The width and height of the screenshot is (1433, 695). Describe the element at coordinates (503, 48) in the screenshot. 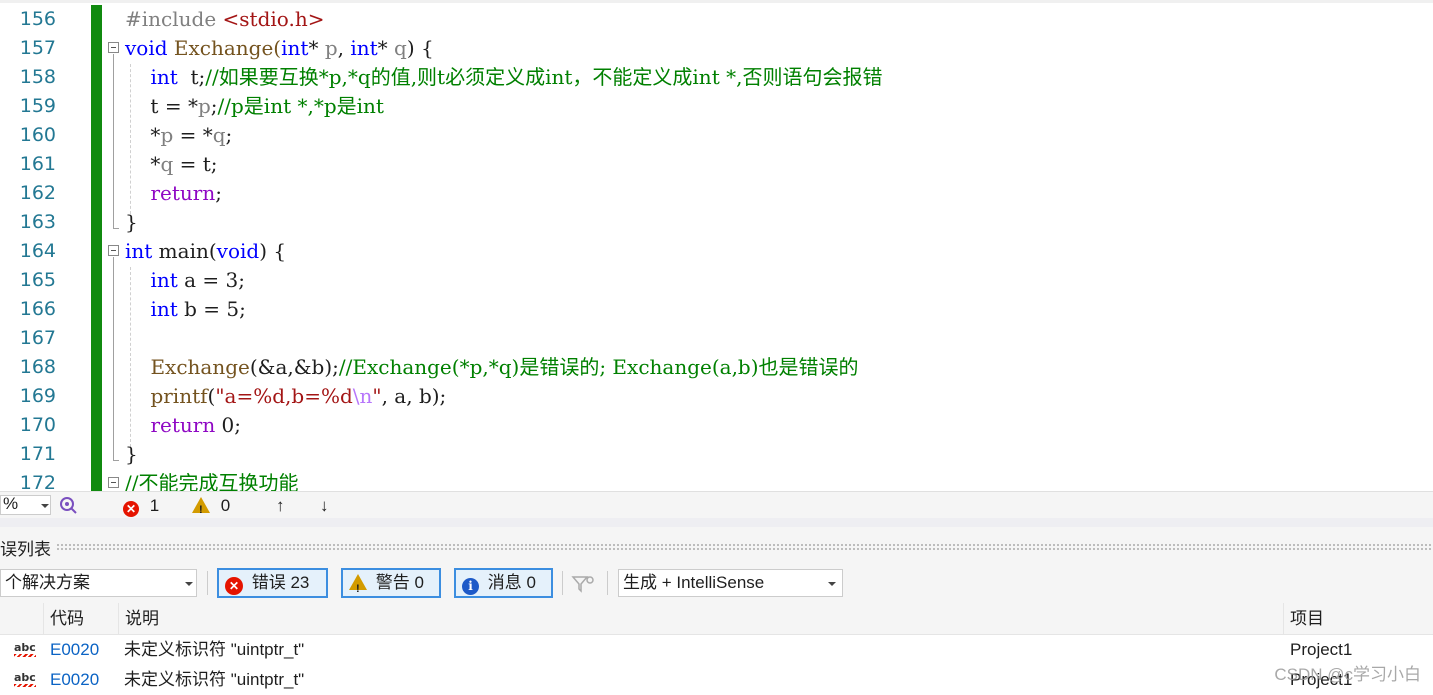

I see `code-line: void Exchange(int* p, int* q) {` at that location.